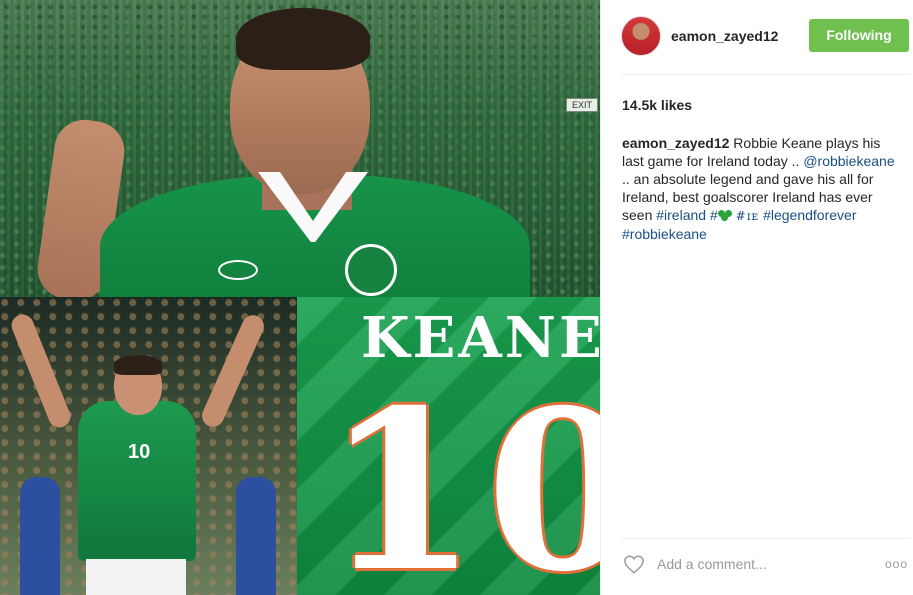  Describe the element at coordinates (748, 216) in the screenshot. I see `hashtag-ie-link: #ɪᴇ` at that location.